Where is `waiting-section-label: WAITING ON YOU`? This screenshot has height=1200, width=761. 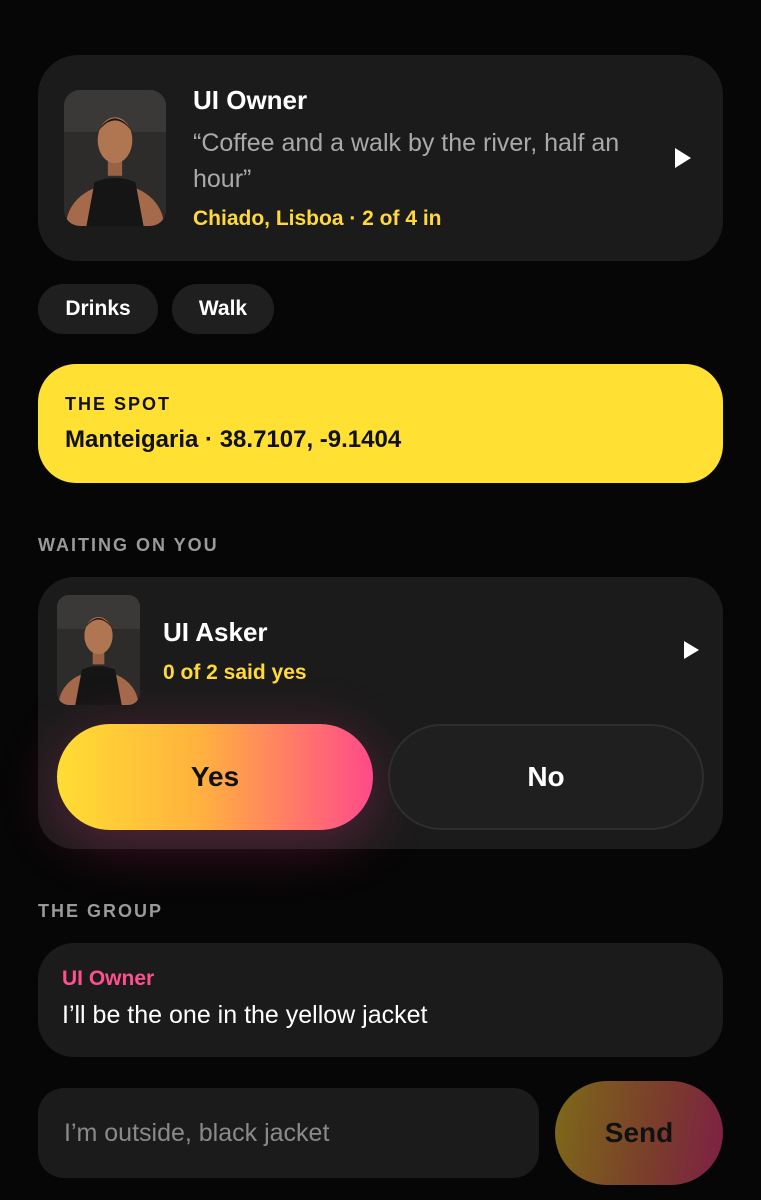
waiting-section-label: WAITING ON YOU is located at coordinates (128, 545).